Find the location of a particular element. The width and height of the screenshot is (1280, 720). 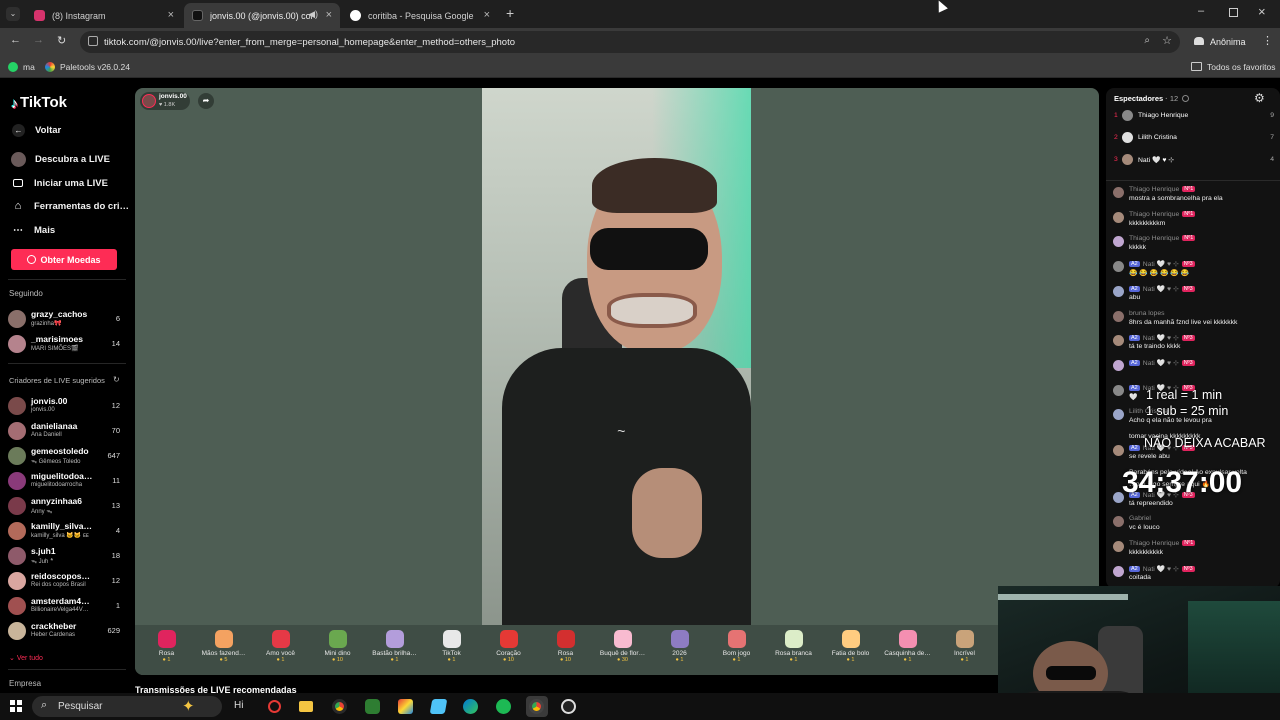

suggested-item: gemeostoledo ᯓ Gêmeos Toledo 647 is located at coordinates (68, 456).